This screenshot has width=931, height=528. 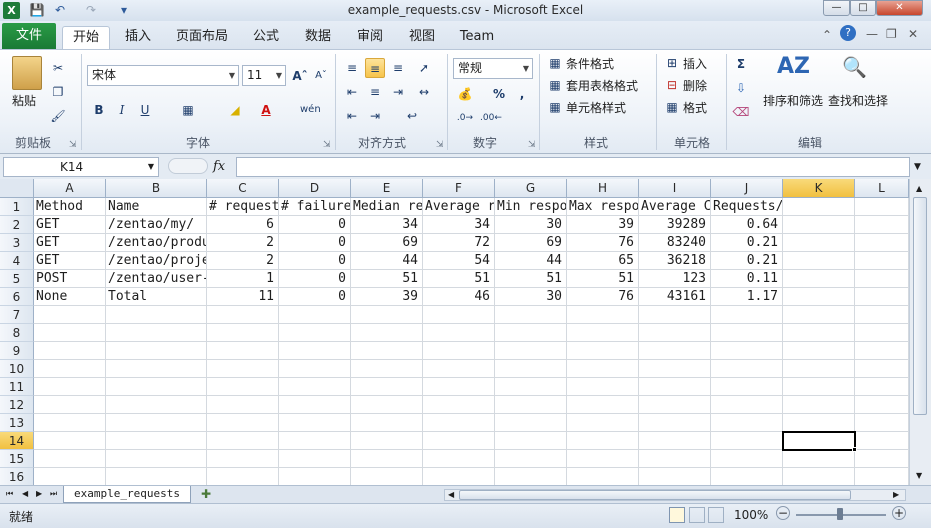 I want to click on tab-team: Team, so click(x=477, y=37).